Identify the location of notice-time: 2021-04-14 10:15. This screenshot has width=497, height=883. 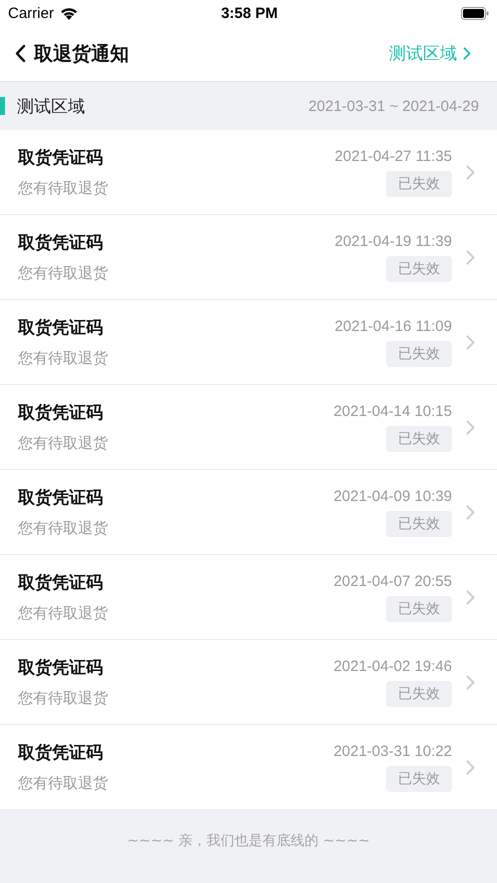
(393, 411).